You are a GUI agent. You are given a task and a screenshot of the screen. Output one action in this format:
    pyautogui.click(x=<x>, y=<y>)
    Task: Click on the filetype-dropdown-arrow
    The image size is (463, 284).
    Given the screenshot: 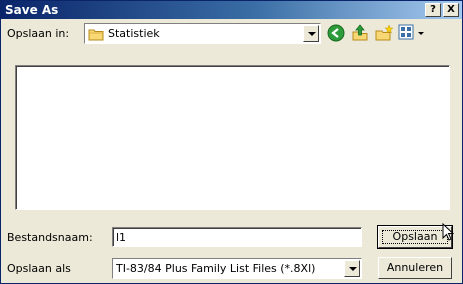 What is the action you would take?
    pyautogui.click(x=352, y=268)
    